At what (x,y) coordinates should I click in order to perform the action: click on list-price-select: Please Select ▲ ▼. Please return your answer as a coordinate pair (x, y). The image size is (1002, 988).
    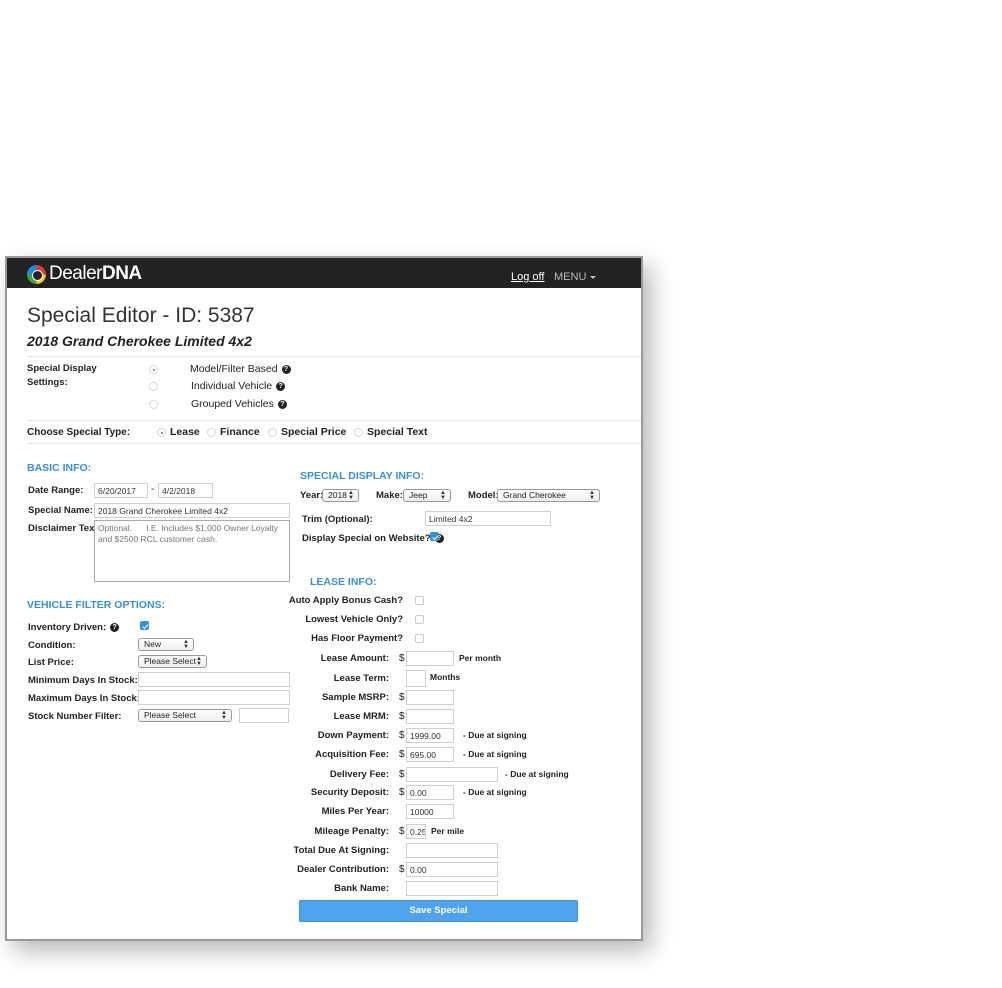
    Looking at the image, I should click on (172, 661).